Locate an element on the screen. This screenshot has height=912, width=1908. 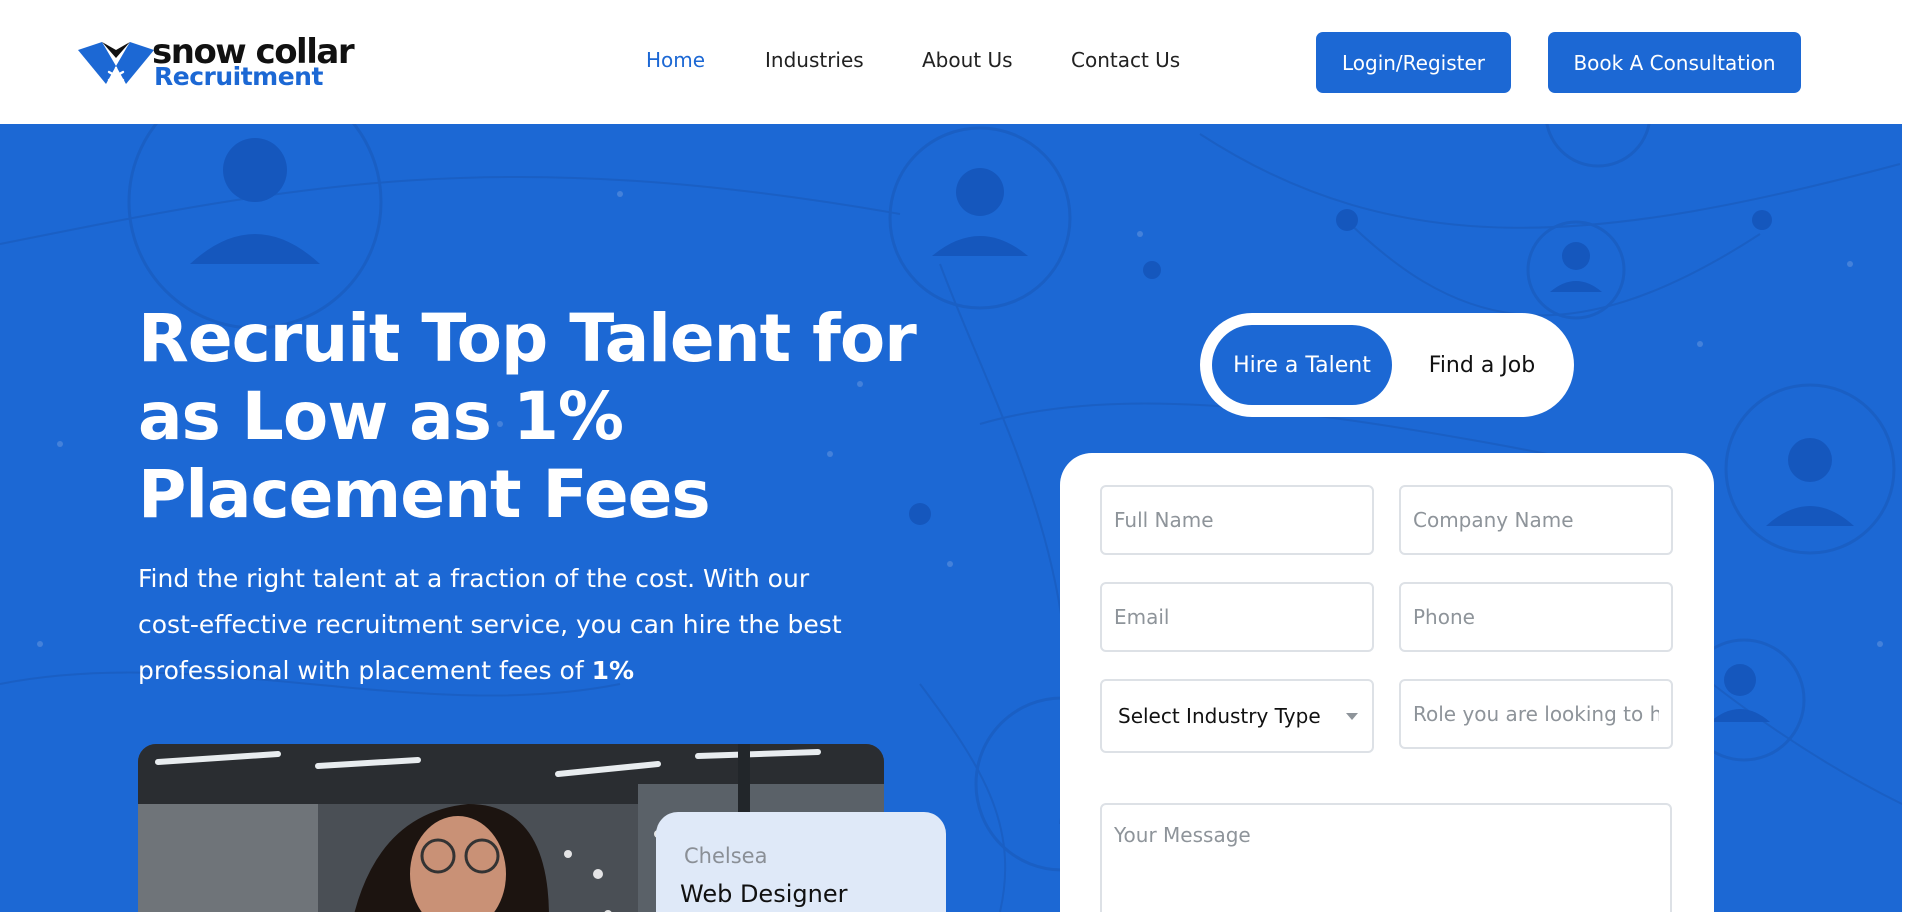
industry-select-value: Select Industry Type is located at coordinates (1219, 716).